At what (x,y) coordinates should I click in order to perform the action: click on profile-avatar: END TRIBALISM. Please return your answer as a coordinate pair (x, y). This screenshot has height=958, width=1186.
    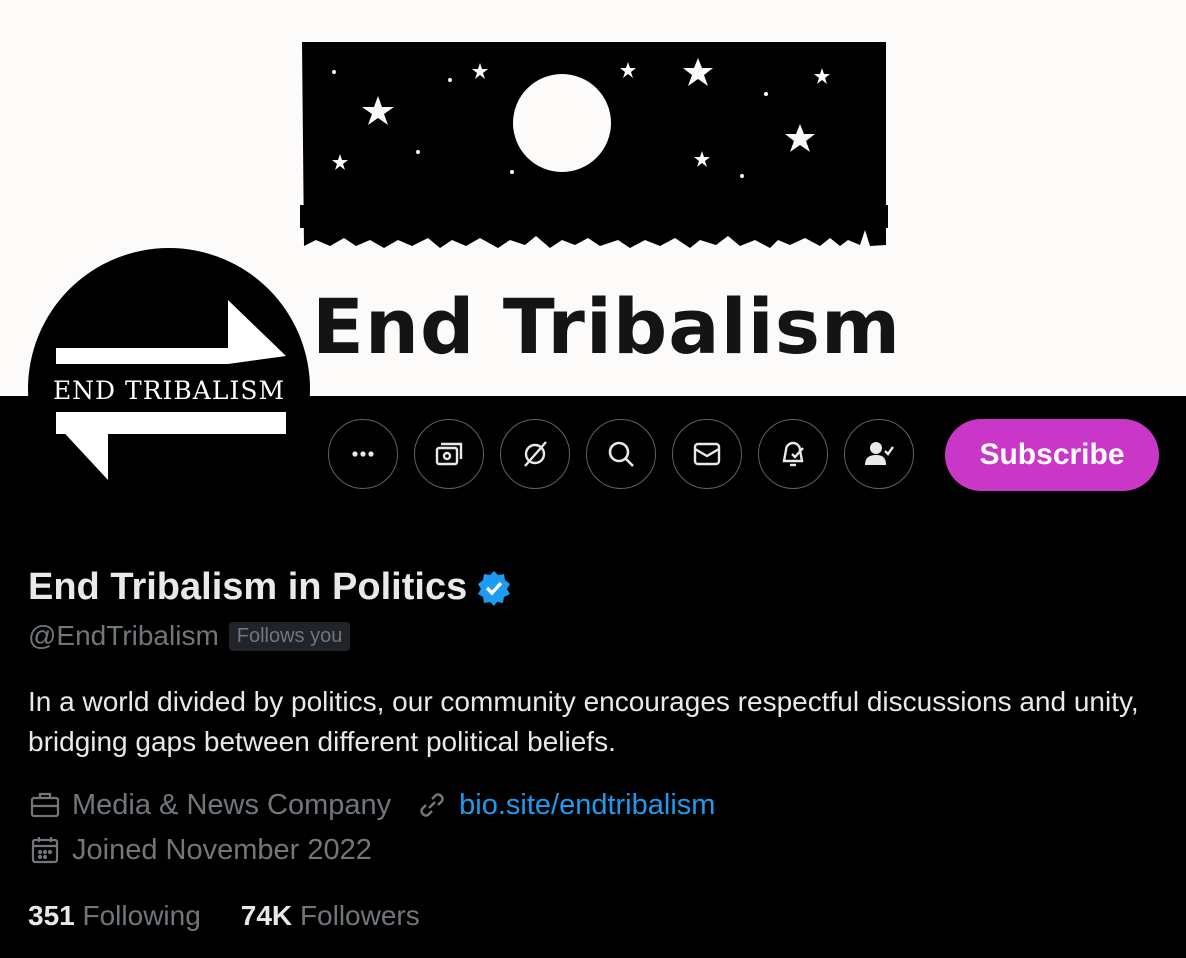
    Looking at the image, I should click on (169, 389).